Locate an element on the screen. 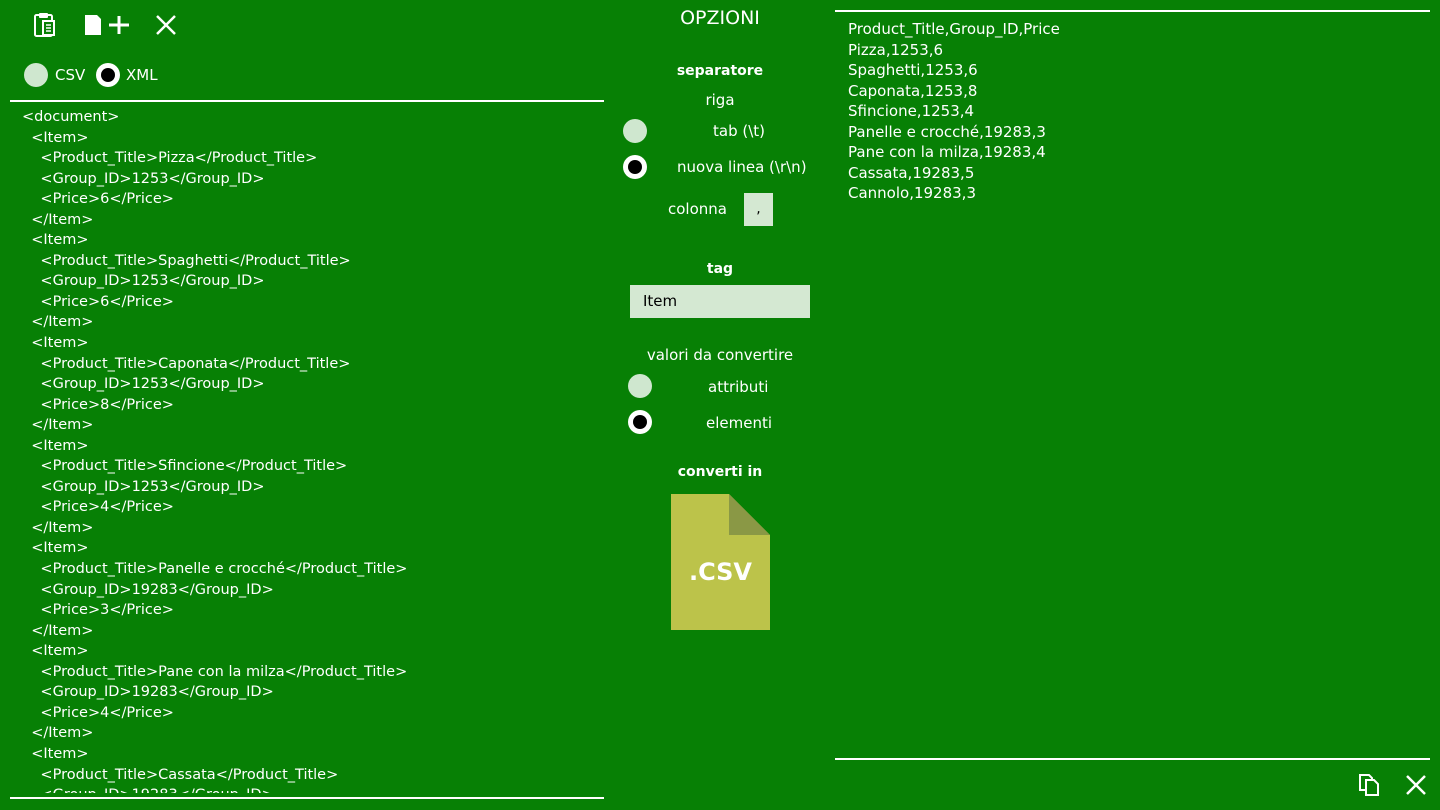 This screenshot has height=810, width=1440. clear-output-button is located at coordinates (1416, 785).